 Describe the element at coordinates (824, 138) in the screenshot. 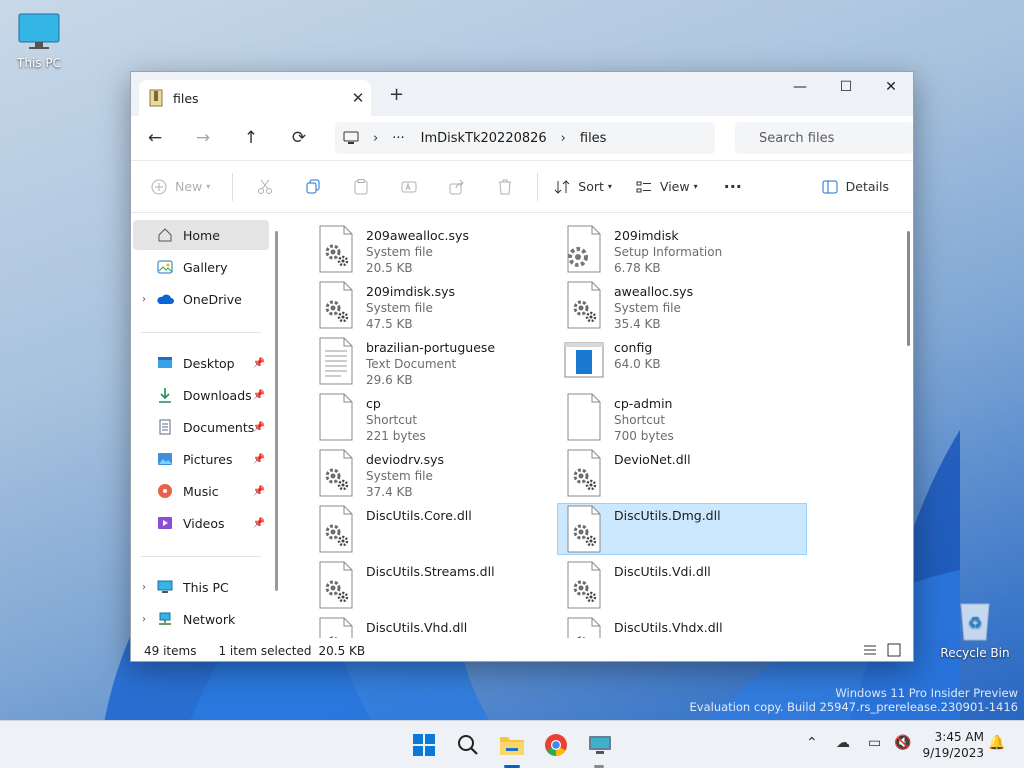

I see `search-input: Search files` at that location.